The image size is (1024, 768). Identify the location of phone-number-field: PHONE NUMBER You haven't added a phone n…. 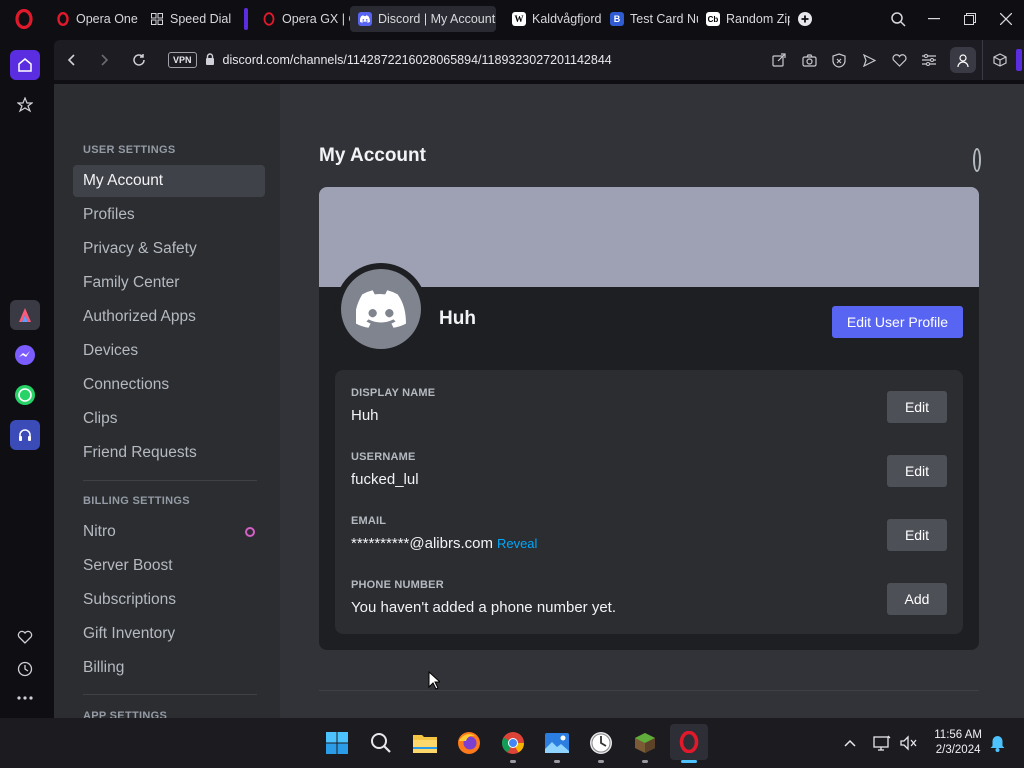
(649, 605).